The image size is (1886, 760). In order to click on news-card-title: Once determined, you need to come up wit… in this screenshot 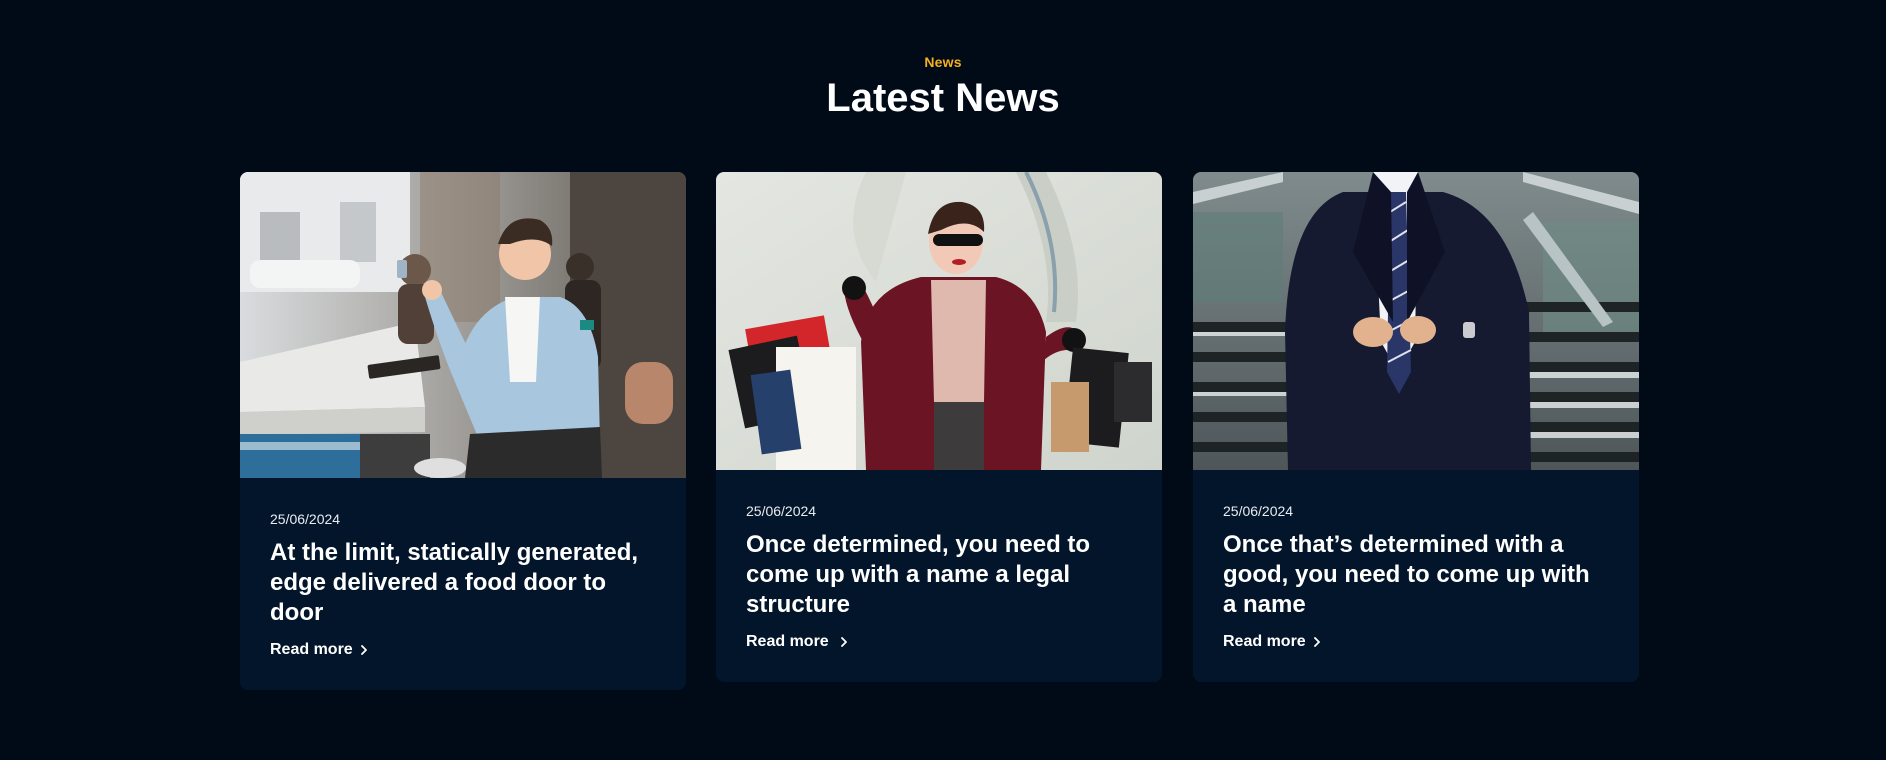, I will do `click(939, 575)`.